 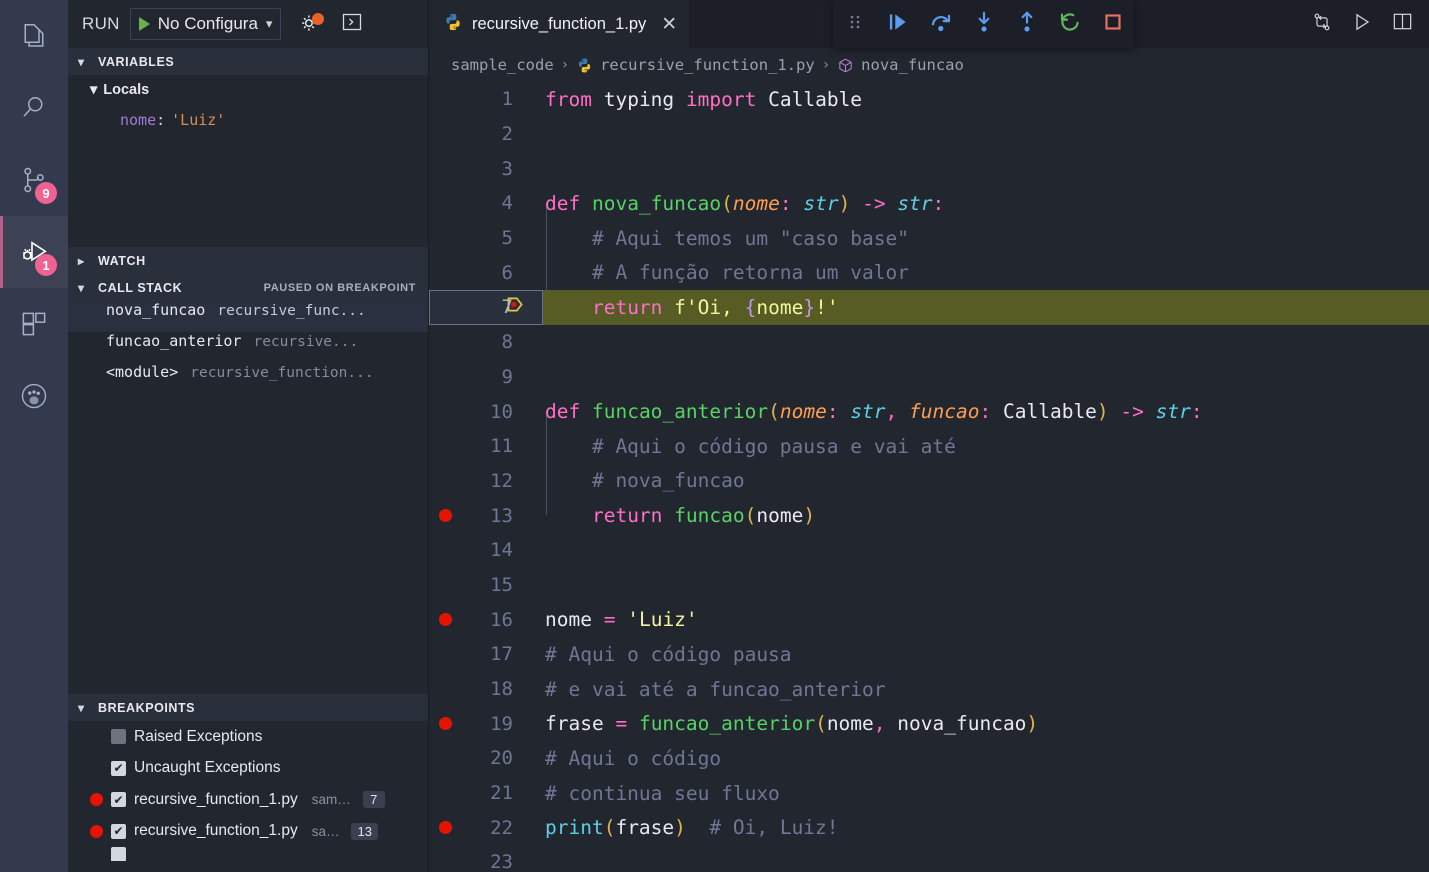 What do you see at coordinates (929, 99) in the screenshot?
I see `code-line: 1 from typing import Callable` at bounding box center [929, 99].